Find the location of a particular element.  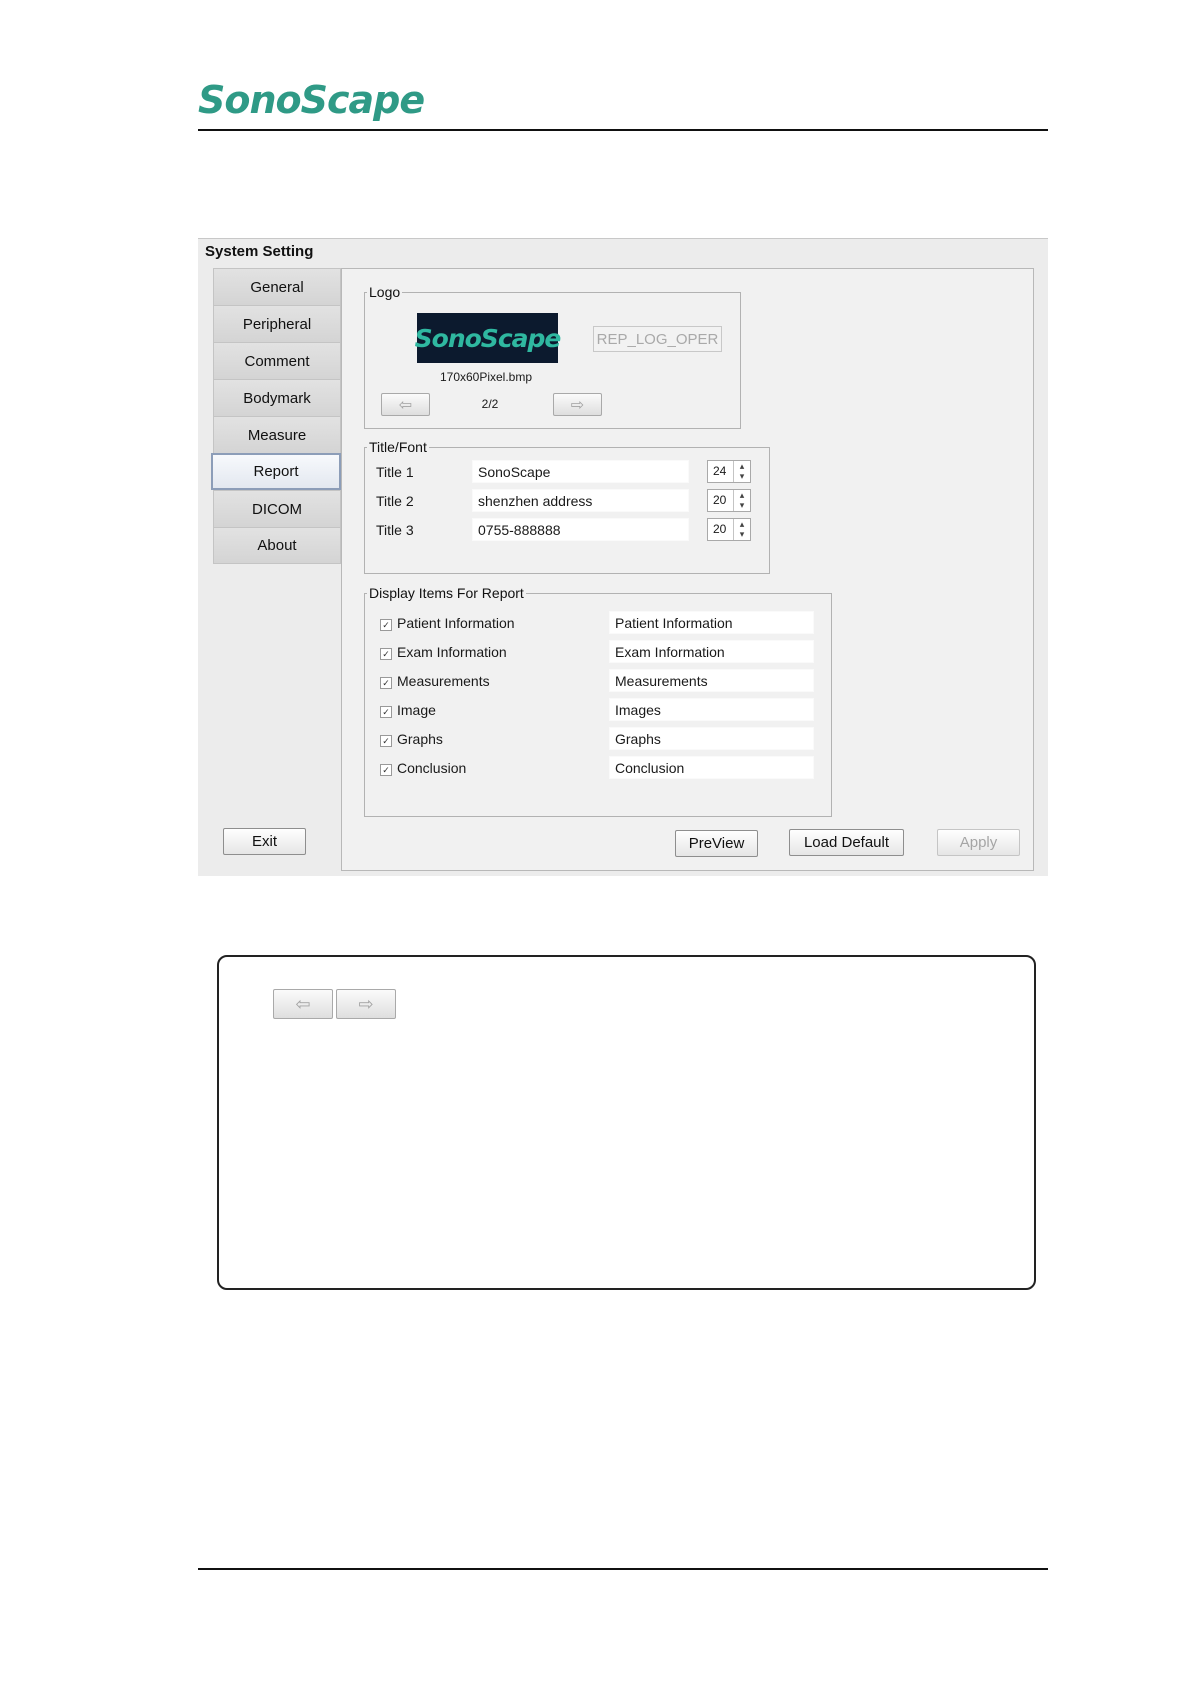

tab-report: Report is located at coordinates (276, 471).